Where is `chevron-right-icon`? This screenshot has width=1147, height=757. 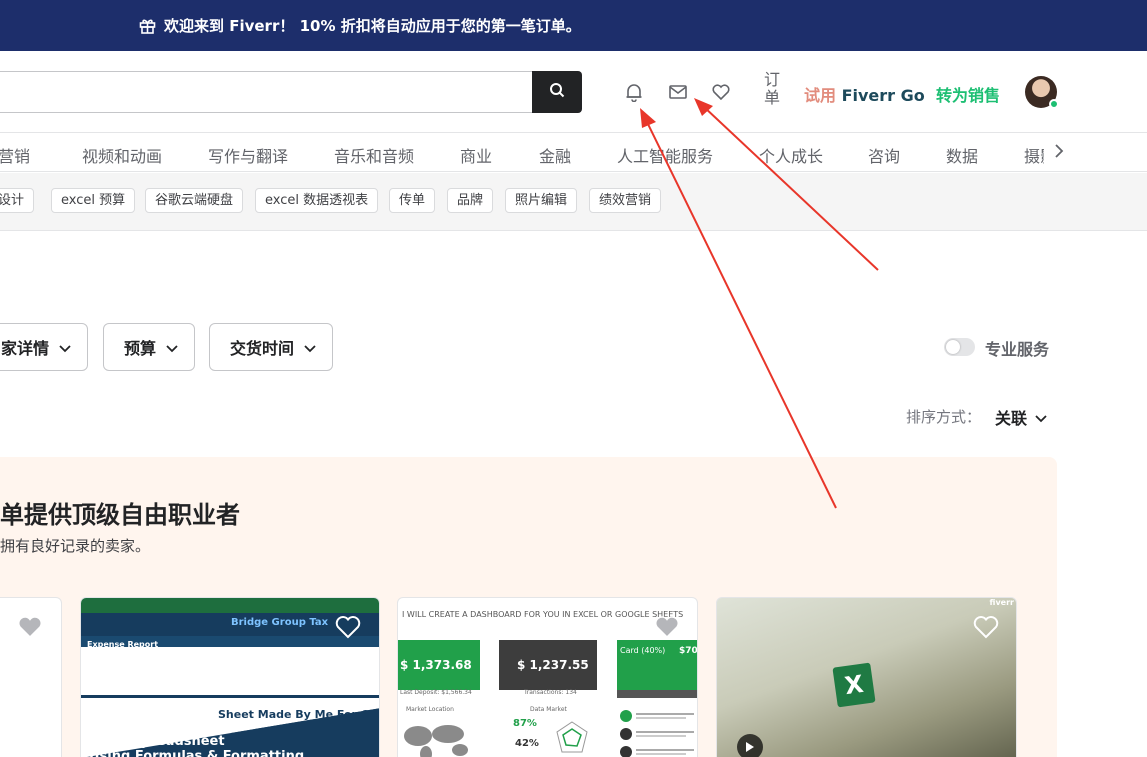
chevron-right-icon is located at coordinates (1059, 152).